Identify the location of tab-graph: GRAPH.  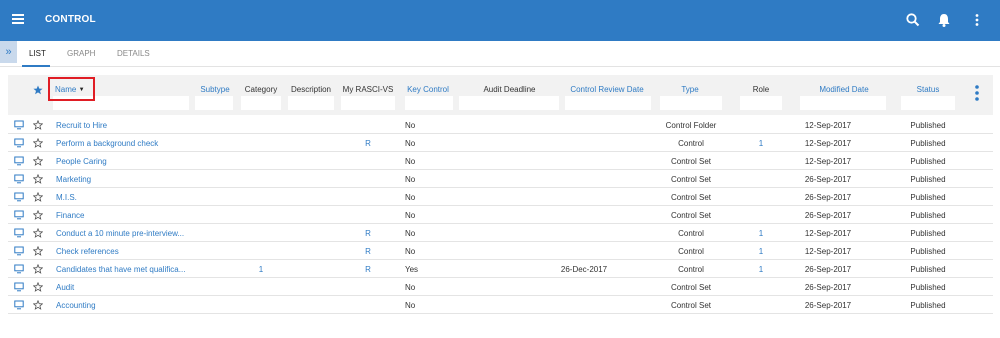
(81, 53).